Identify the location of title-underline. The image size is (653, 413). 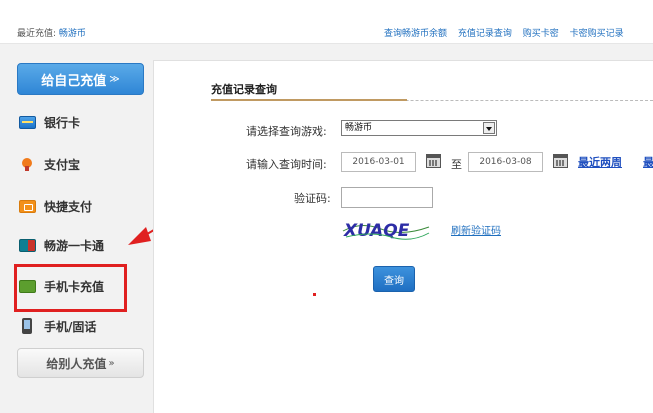
(309, 100).